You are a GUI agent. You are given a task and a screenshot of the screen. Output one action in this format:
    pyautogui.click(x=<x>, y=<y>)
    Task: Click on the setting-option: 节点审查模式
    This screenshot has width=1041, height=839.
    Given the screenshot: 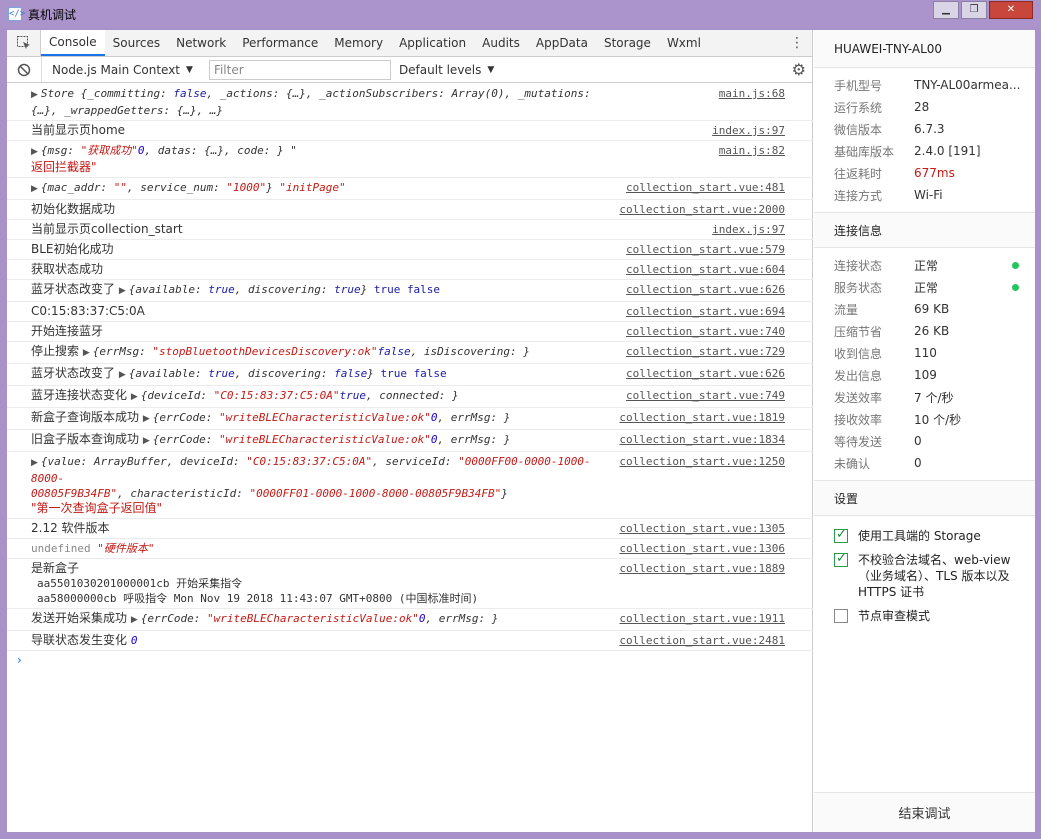 What is the action you would take?
    pyautogui.click(x=924, y=616)
    